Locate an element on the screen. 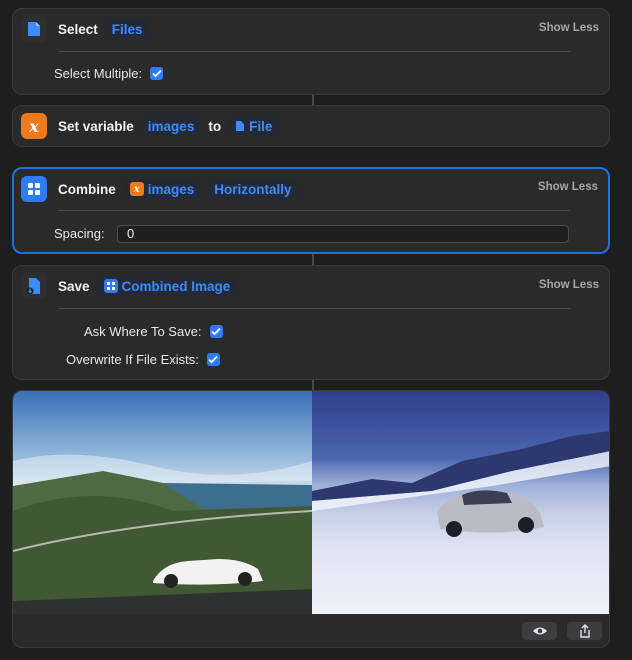  share-button is located at coordinates (584, 631).